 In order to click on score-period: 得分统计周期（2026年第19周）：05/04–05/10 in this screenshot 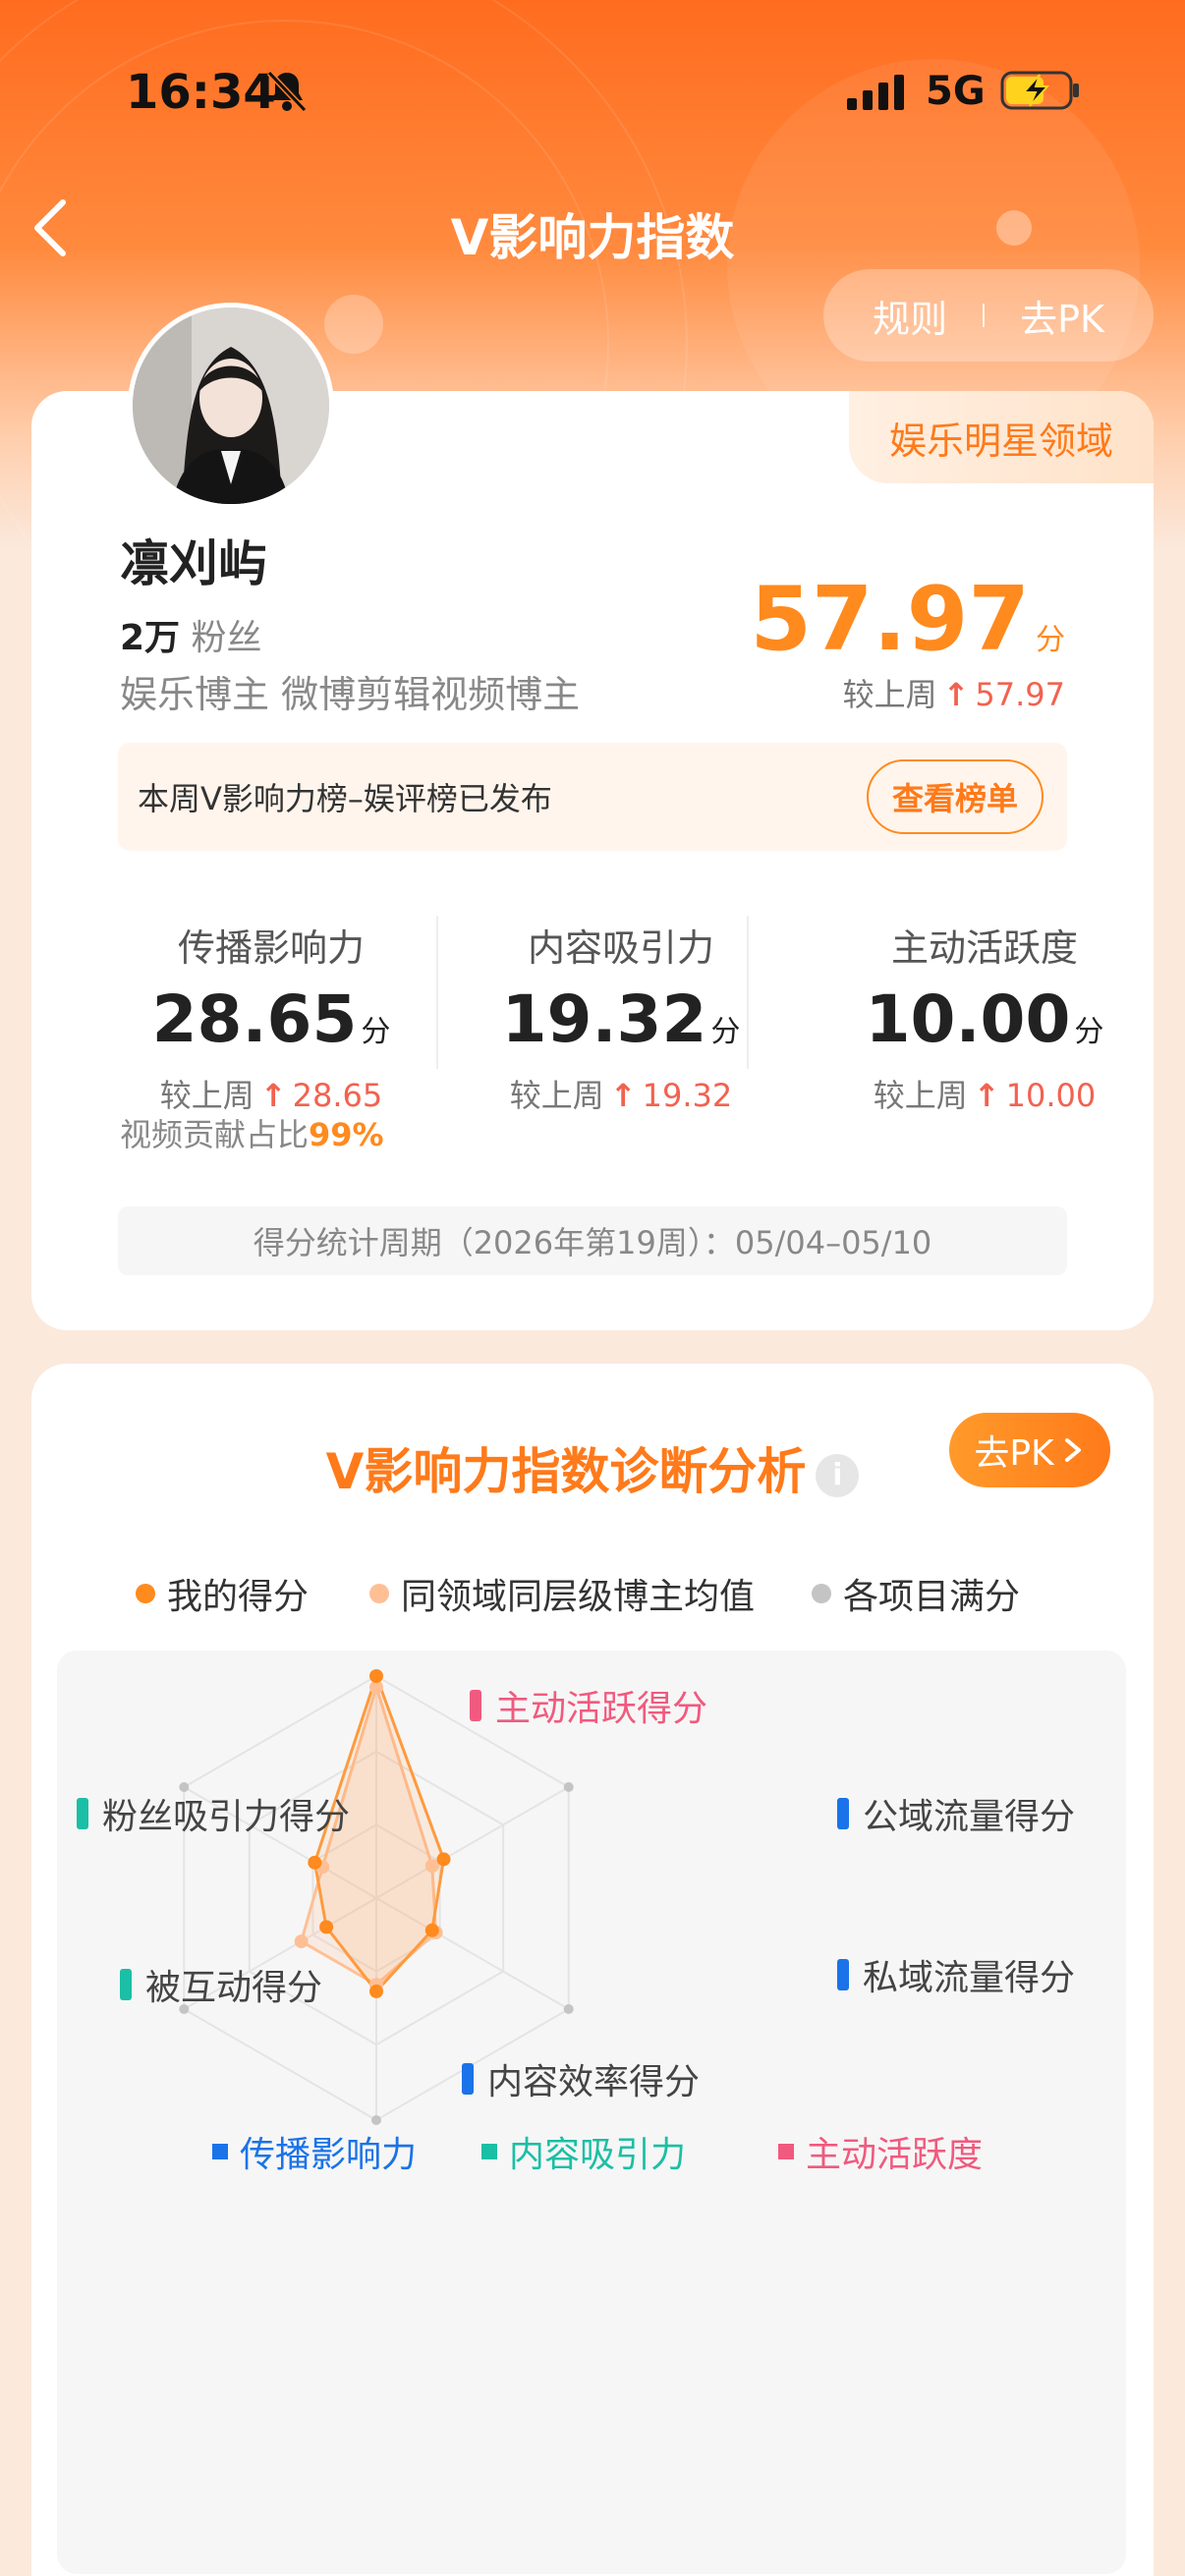, I will do `click(592, 1240)`.